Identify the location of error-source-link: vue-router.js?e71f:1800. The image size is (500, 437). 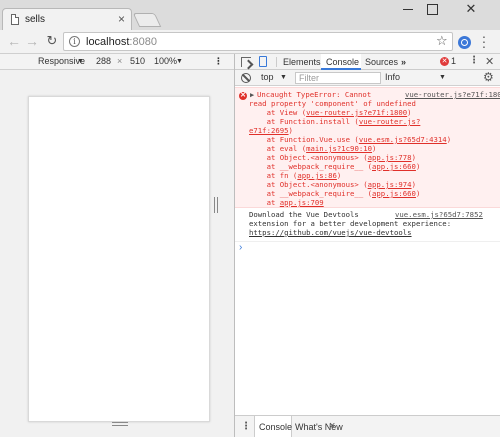
(452, 94).